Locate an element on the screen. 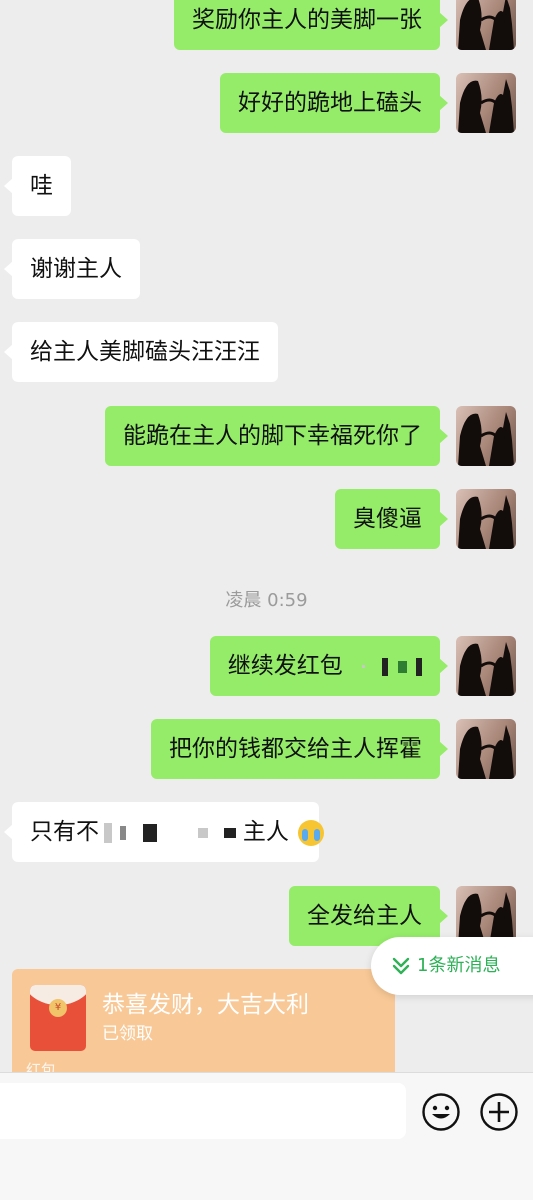 This screenshot has height=1200, width=533. message-row: 哇 is located at coordinates (266, 186).